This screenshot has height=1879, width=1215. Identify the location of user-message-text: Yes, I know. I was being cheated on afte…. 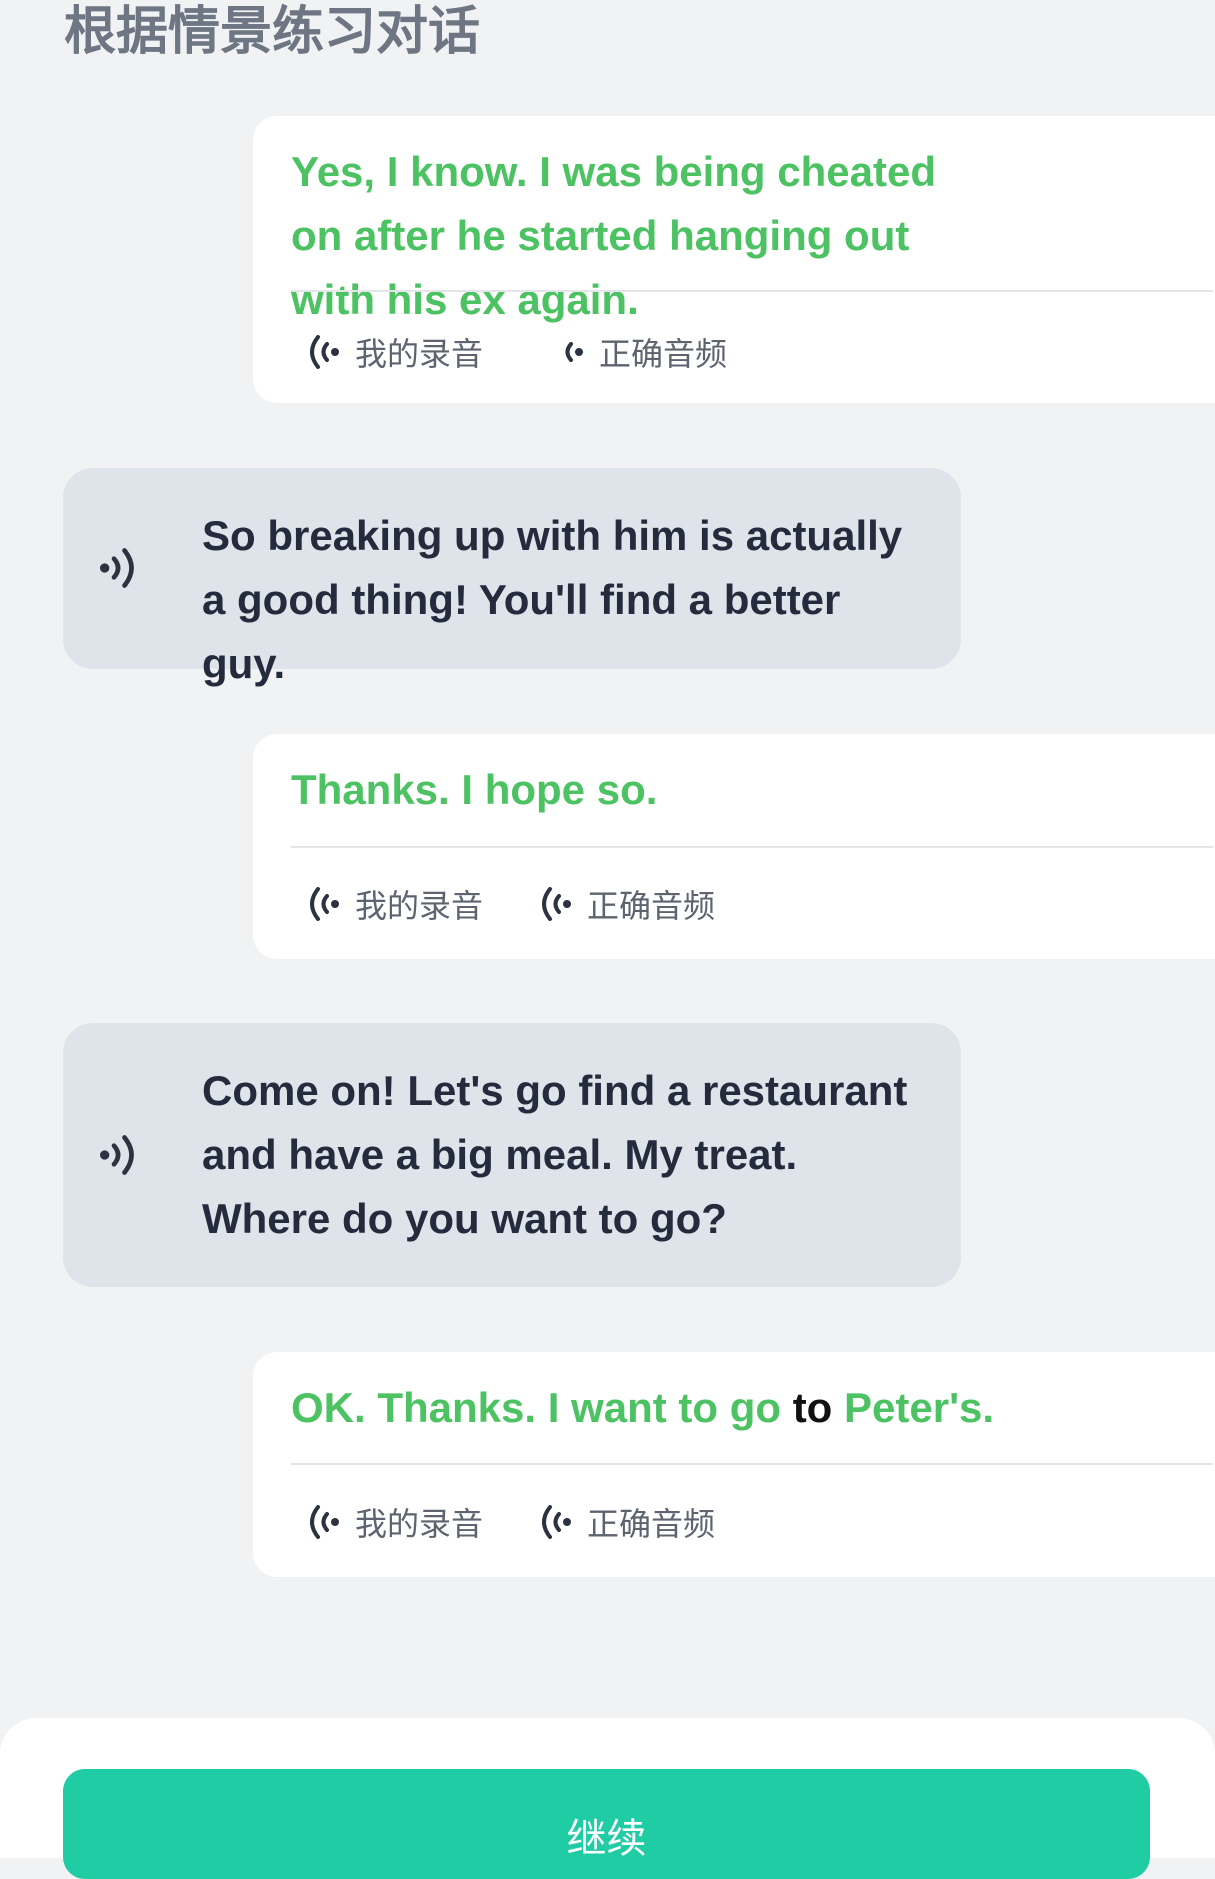
(613, 235).